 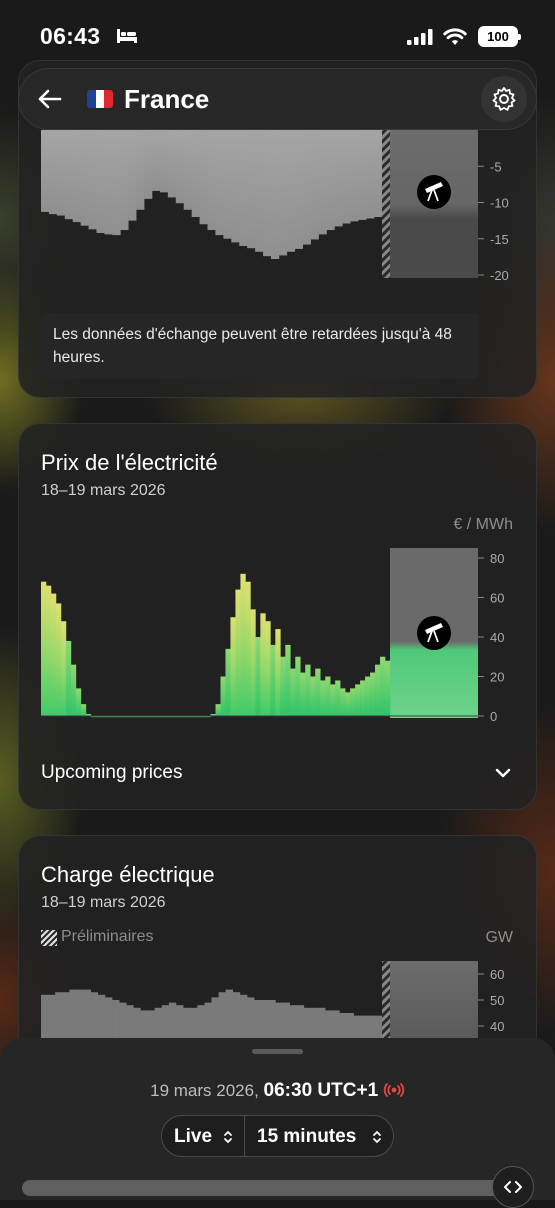 I want to click on sheet-drag-handle, so click(x=277, y=1051).